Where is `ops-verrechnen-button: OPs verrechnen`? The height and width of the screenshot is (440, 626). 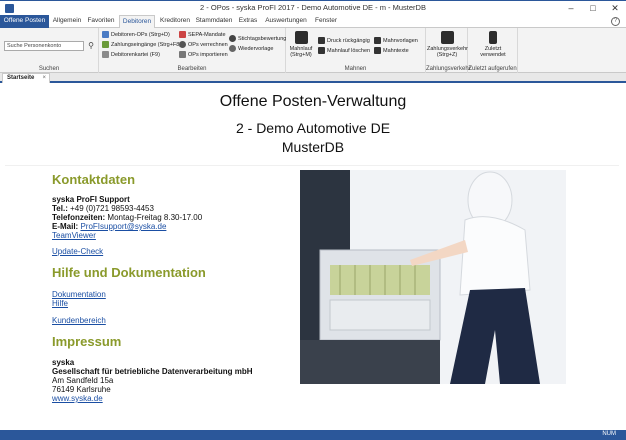
ops-verrechnen-button: OPs verrechnen is located at coordinates (203, 44).